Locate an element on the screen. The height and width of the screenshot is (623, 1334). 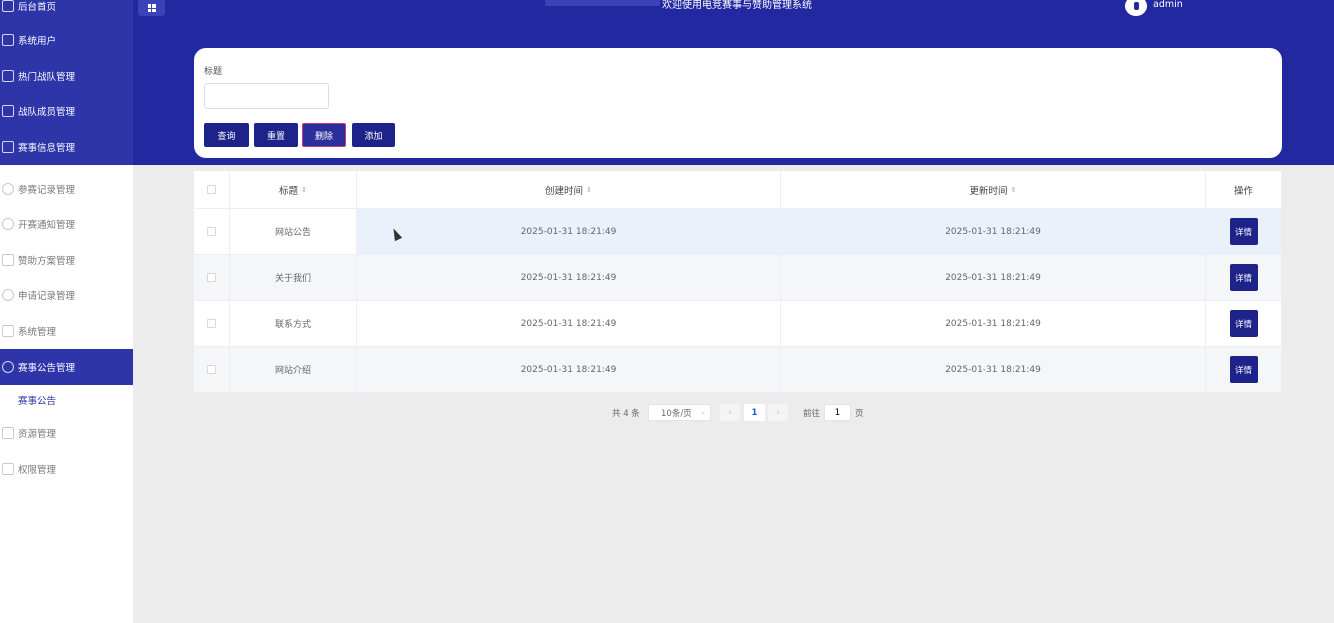
page-suffix-label: 页 is located at coordinates (859, 414).